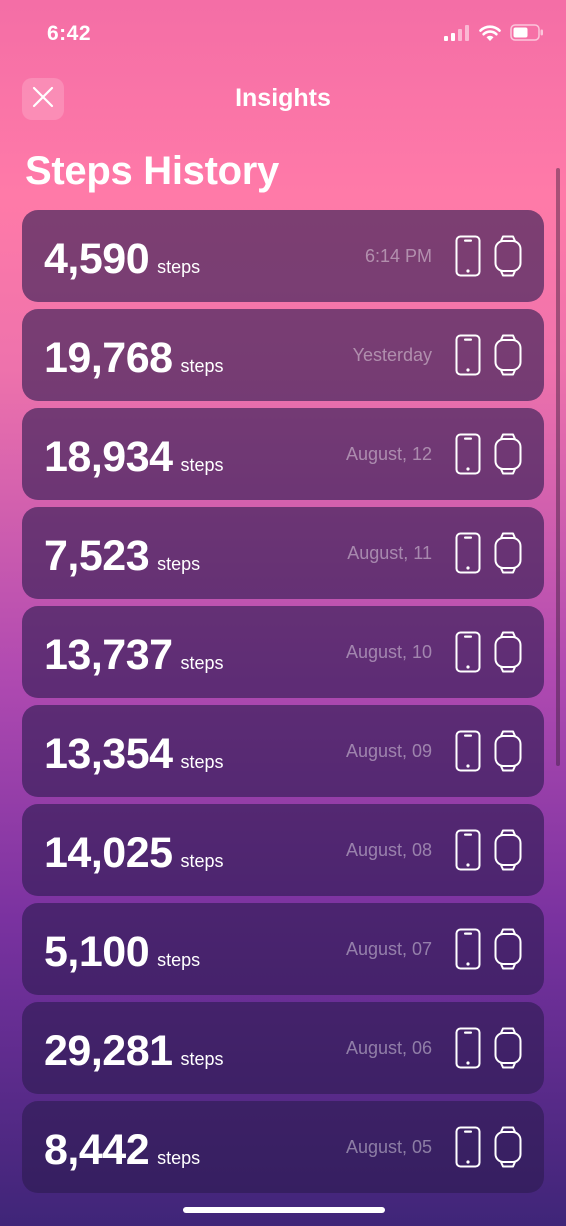  Describe the element at coordinates (108, 655) in the screenshot. I see `step-count-value: 13,737` at that location.